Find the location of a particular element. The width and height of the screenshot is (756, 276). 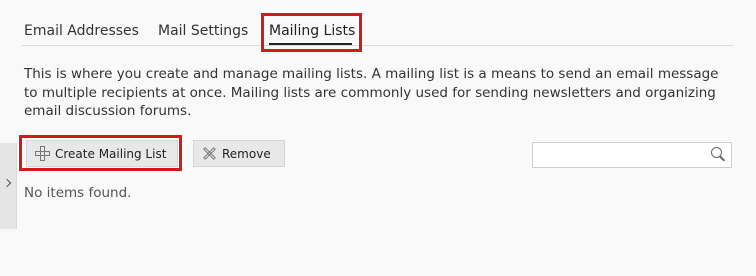

tab-mail-settings: Mail Settings is located at coordinates (203, 31).